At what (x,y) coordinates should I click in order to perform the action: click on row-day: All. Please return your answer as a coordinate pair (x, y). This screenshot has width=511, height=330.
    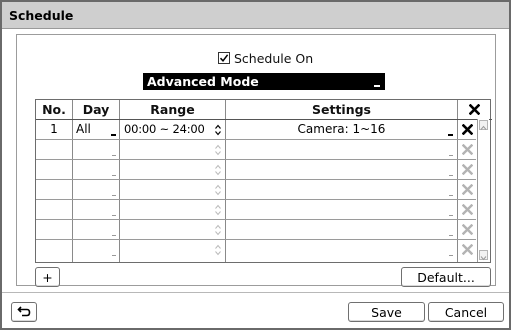
    Looking at the image, I should click on (83, 129).